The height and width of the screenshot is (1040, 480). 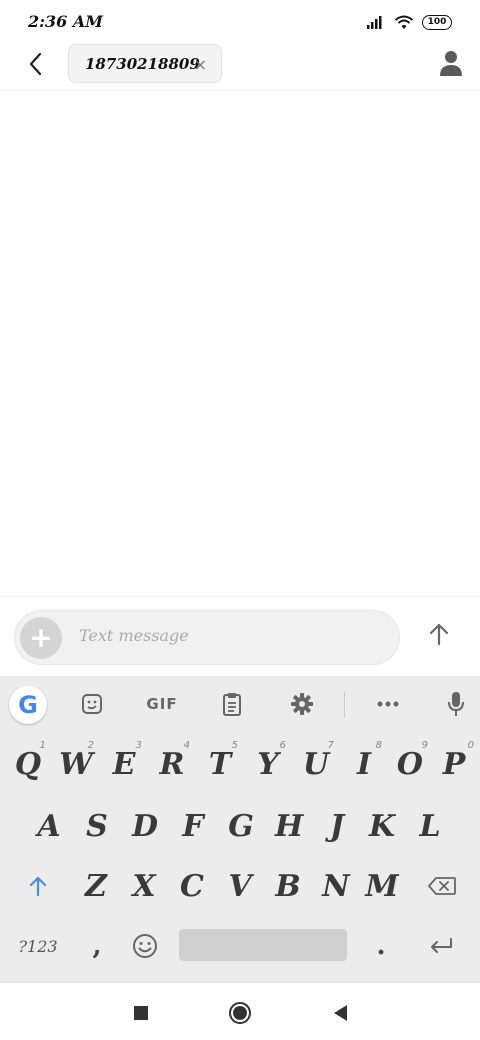 I want to click on key-m: M, so click(x=382, y=886).